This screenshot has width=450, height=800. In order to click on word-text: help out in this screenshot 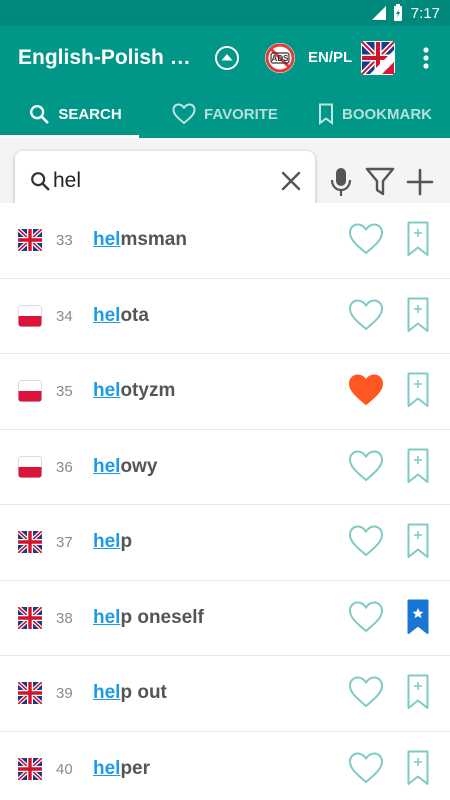, I will do `click(130, 693)`.